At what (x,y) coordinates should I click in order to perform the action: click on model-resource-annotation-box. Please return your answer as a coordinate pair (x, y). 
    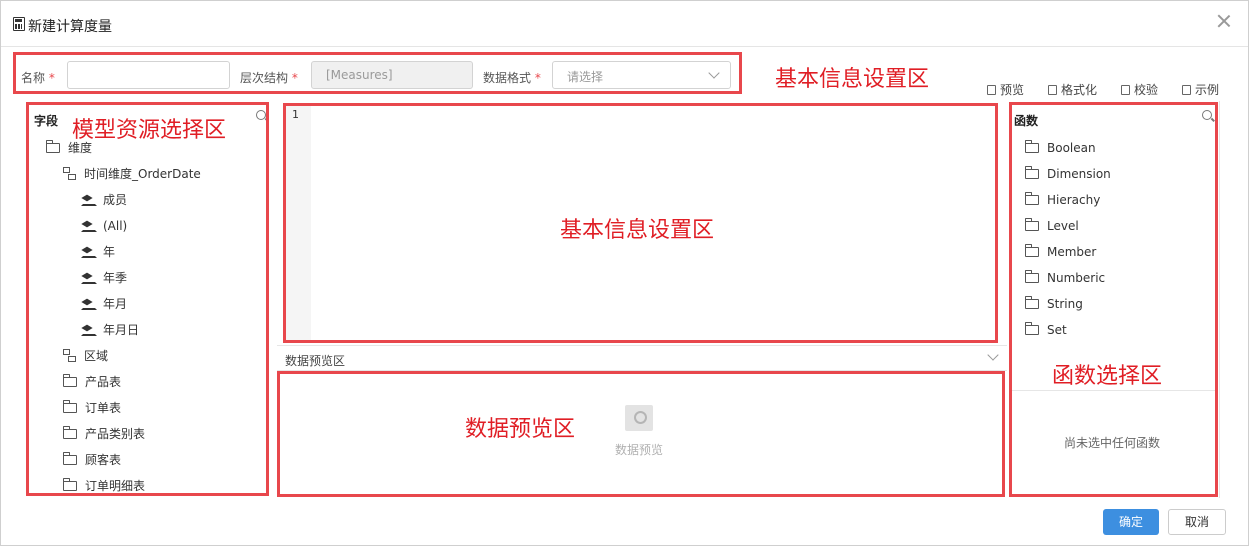
    Looking at the image, I should click on (147, 299).